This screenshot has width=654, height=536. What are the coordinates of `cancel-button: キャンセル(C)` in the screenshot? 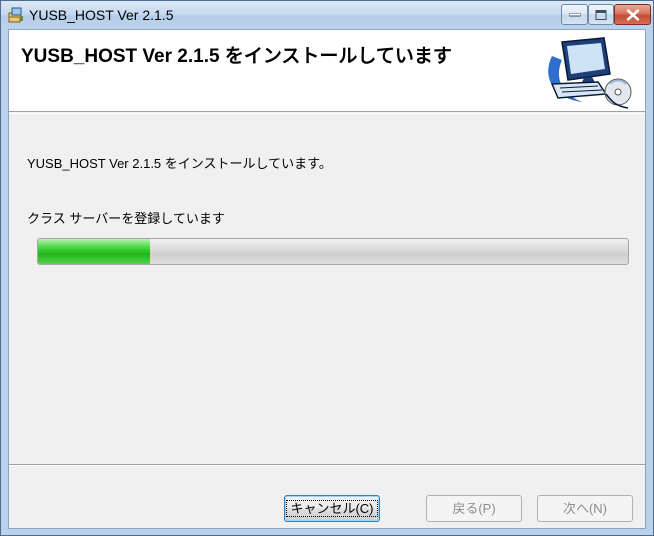 It's located at (332, 508).